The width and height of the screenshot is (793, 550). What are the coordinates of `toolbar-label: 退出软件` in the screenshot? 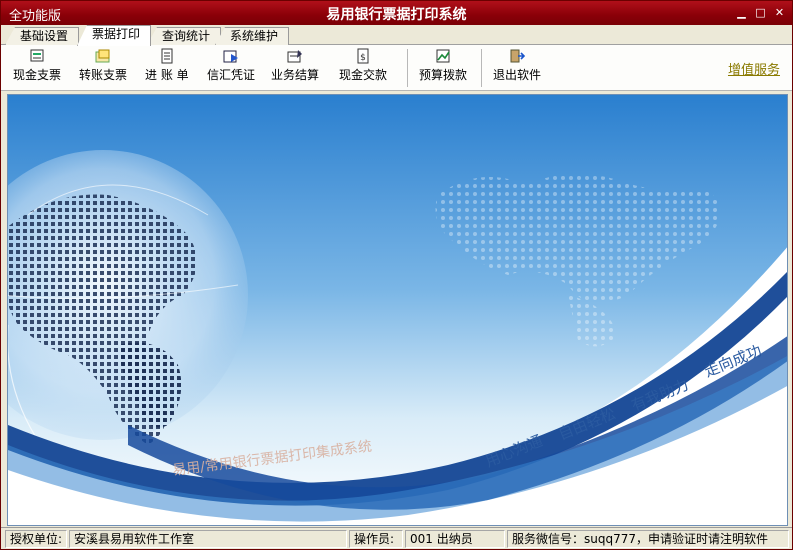 It's located at (517, 75).